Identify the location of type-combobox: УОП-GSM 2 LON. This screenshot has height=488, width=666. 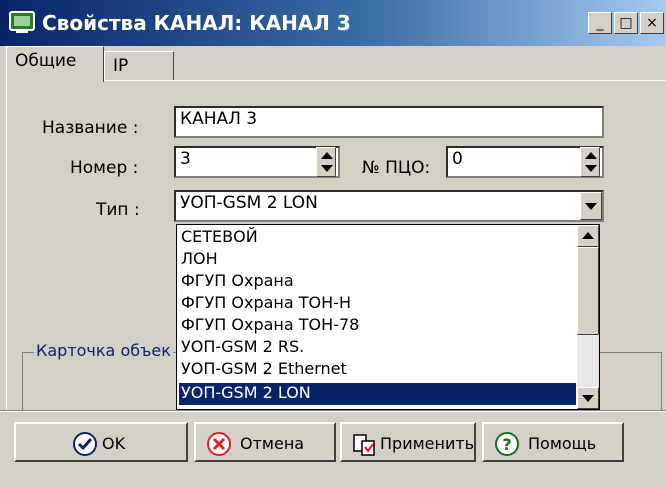
(389, 206).